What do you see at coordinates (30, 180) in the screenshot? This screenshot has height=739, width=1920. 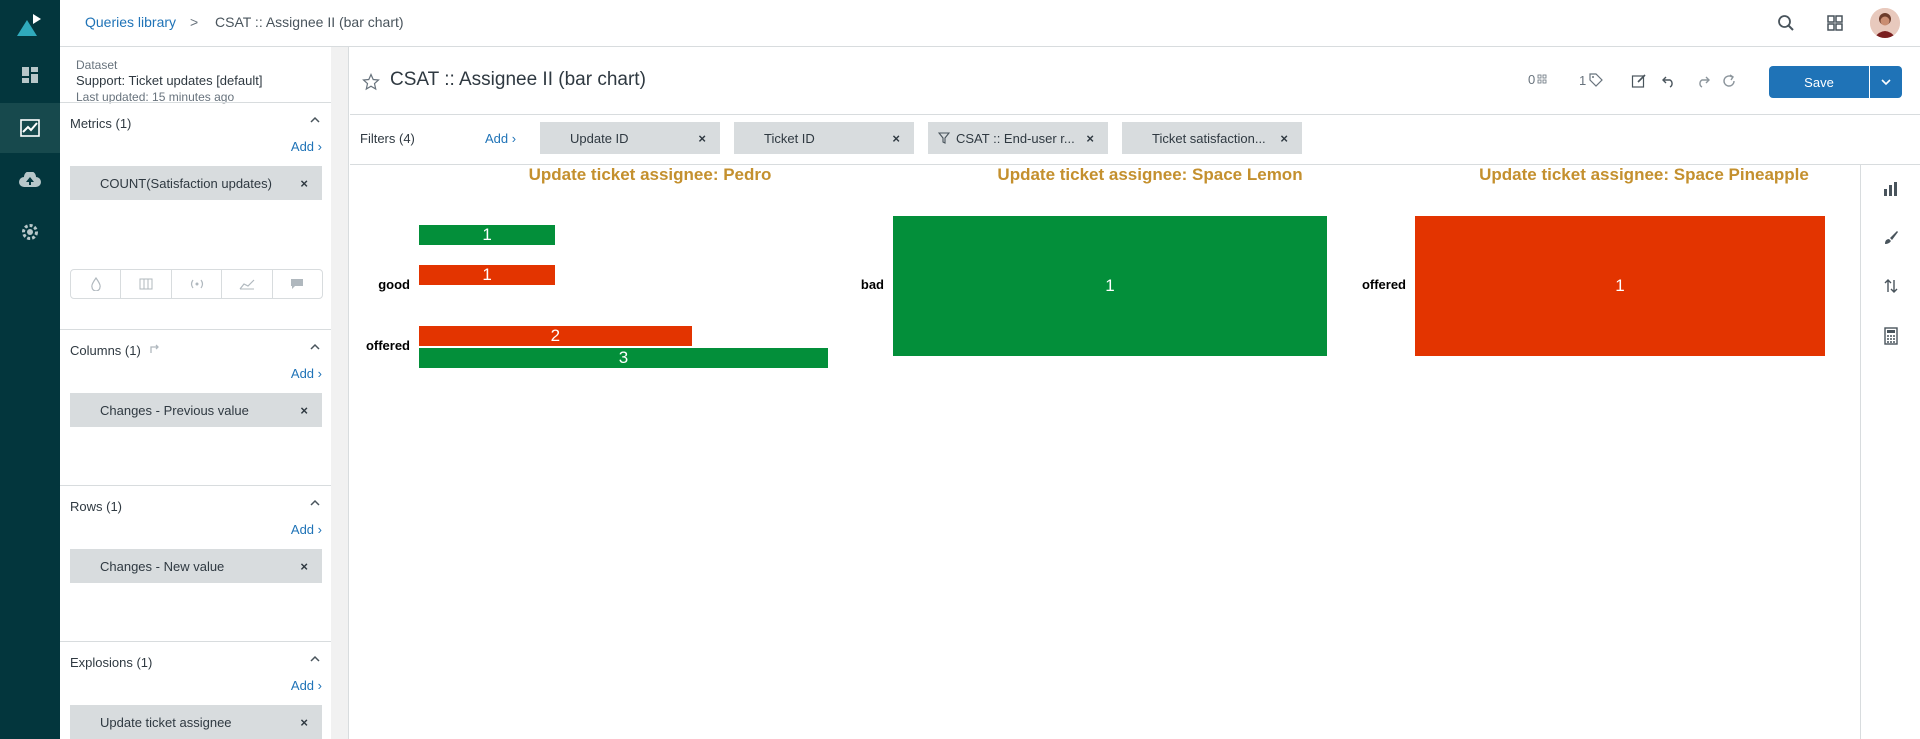 I see `cloud-upload-icon` at bounding box center [30, 180].